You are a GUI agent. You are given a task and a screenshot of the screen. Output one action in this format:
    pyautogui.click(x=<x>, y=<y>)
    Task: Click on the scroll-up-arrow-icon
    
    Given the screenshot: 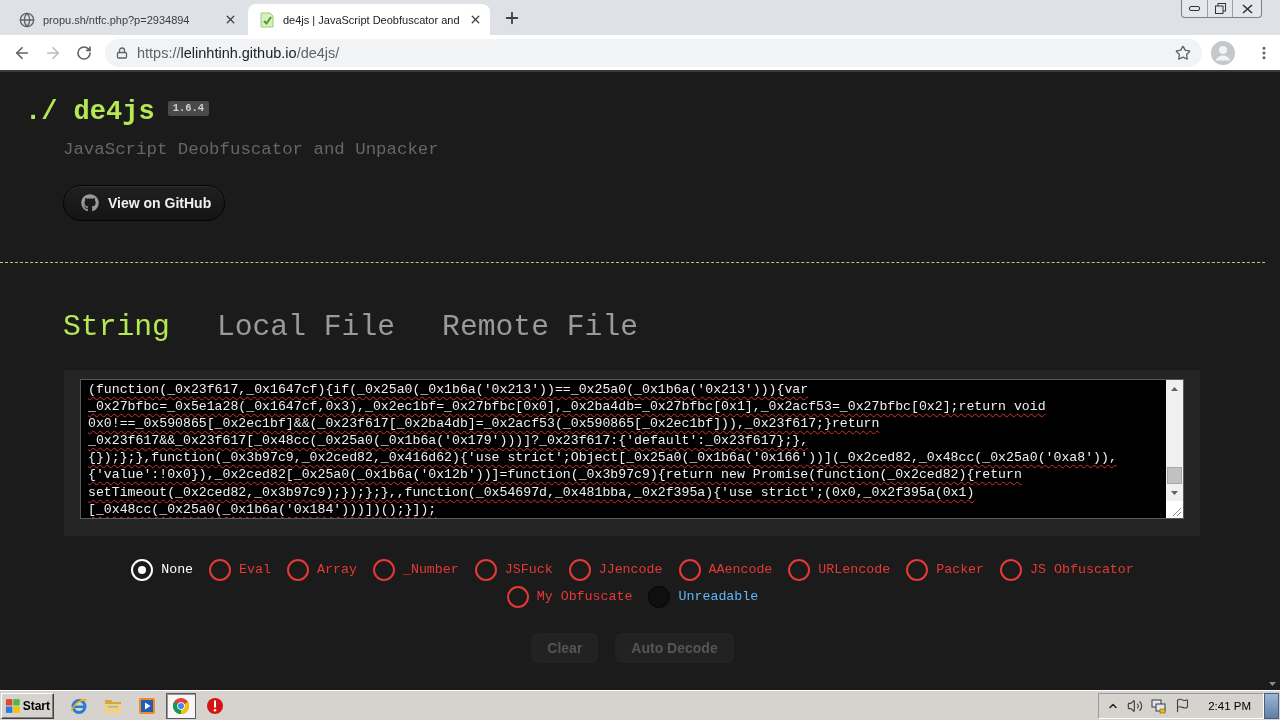 What is the action you would take?
    pyautogui.click(x=1174, y=388)
    